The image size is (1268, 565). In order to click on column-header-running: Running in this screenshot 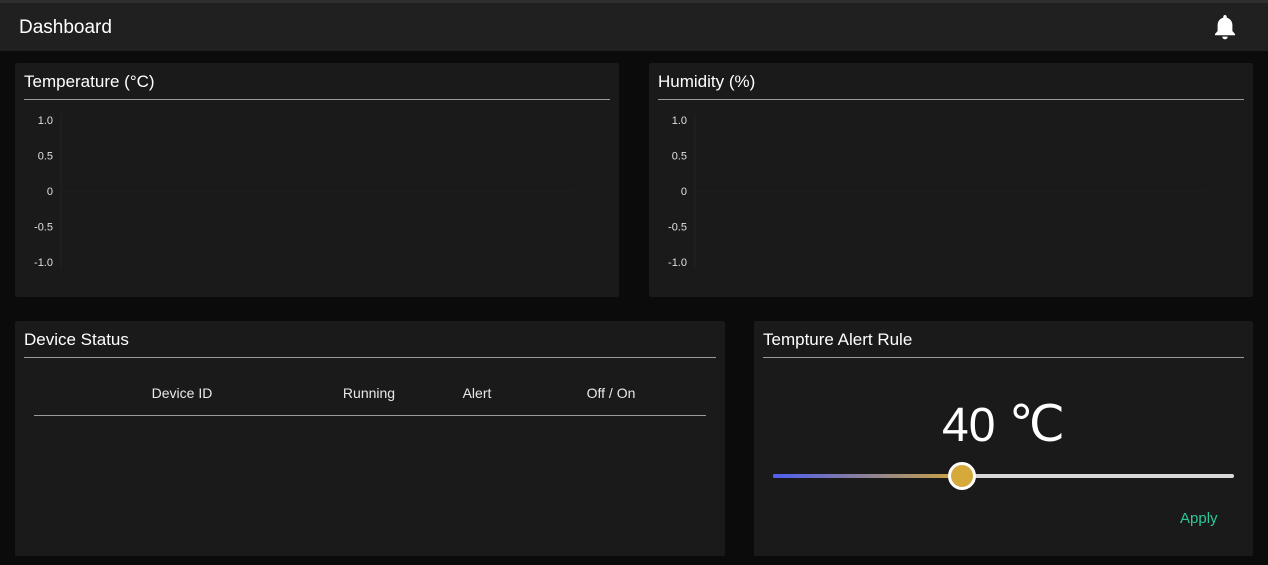, I will do `click(369, 393)`.